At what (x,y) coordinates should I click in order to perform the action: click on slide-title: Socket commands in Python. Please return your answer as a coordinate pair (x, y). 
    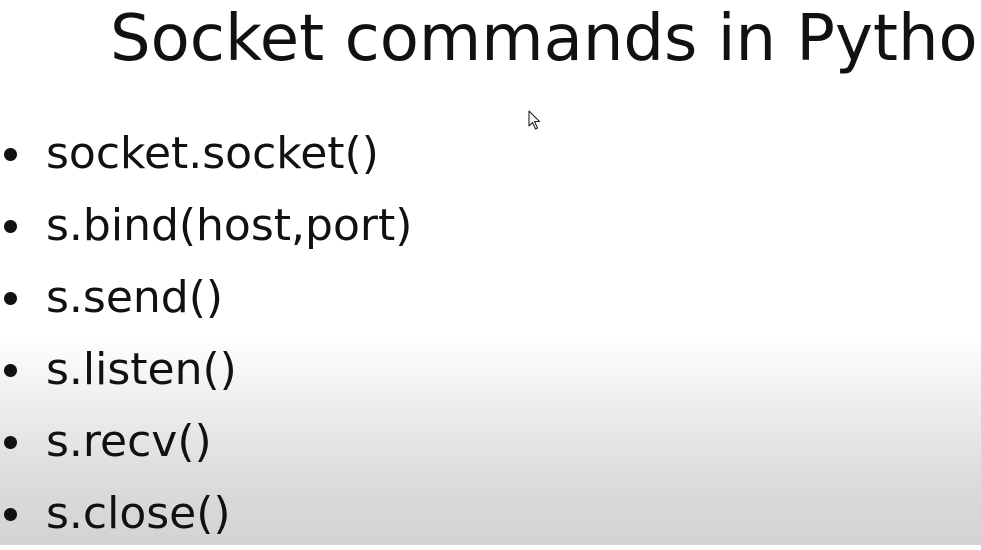
    Looking at the image, I should click on (545, 39).